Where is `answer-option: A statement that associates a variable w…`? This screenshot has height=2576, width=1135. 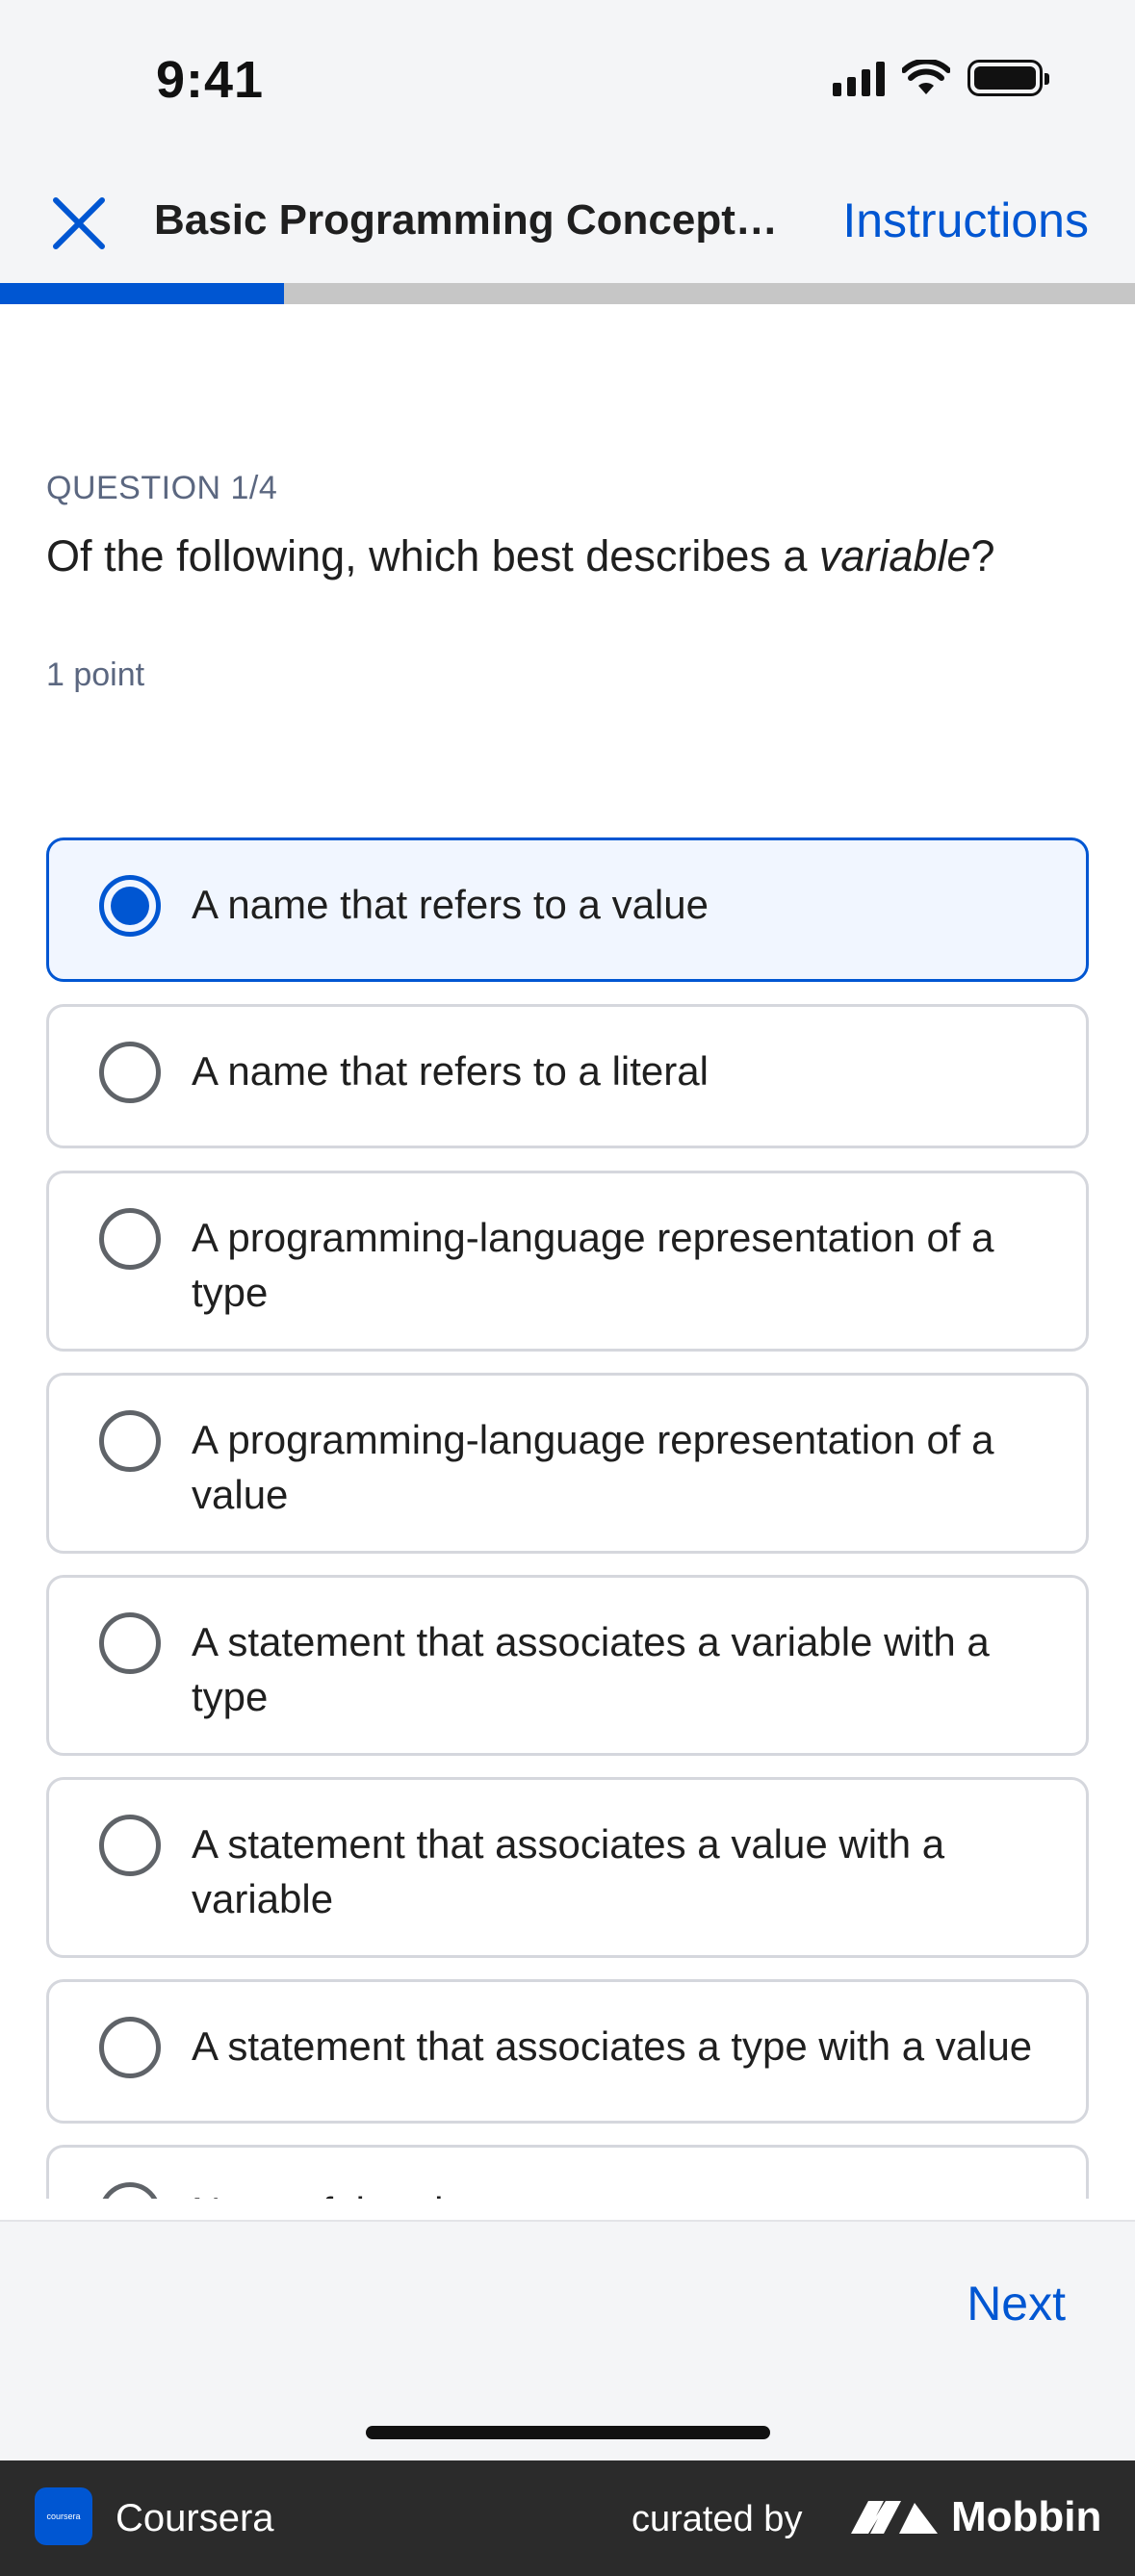
answer-option: A statement that associates a variable w… is located at coordinates (567, 1665).